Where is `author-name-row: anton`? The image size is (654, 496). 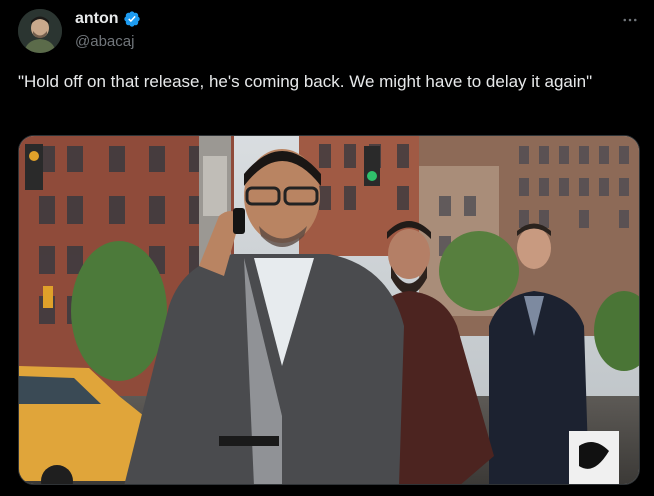
author-name-row: anton is located at coordinates (108, 19).